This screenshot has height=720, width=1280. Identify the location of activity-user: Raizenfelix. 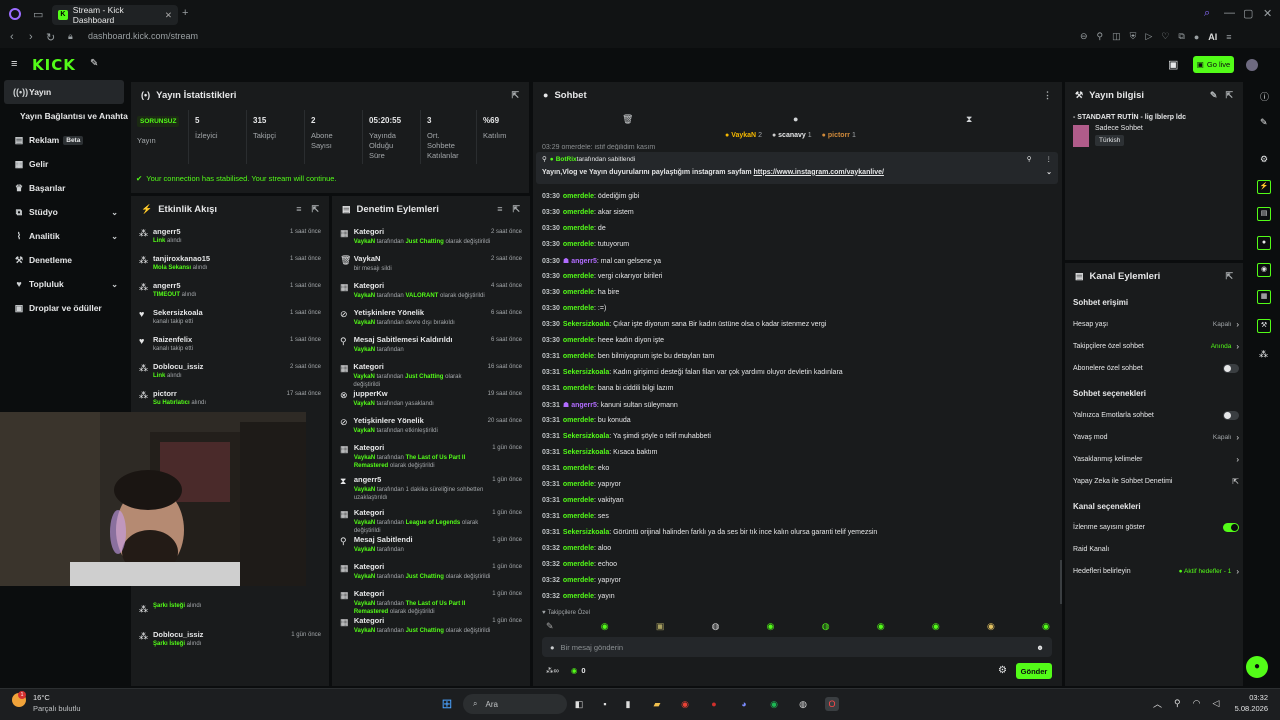
(173, 339).